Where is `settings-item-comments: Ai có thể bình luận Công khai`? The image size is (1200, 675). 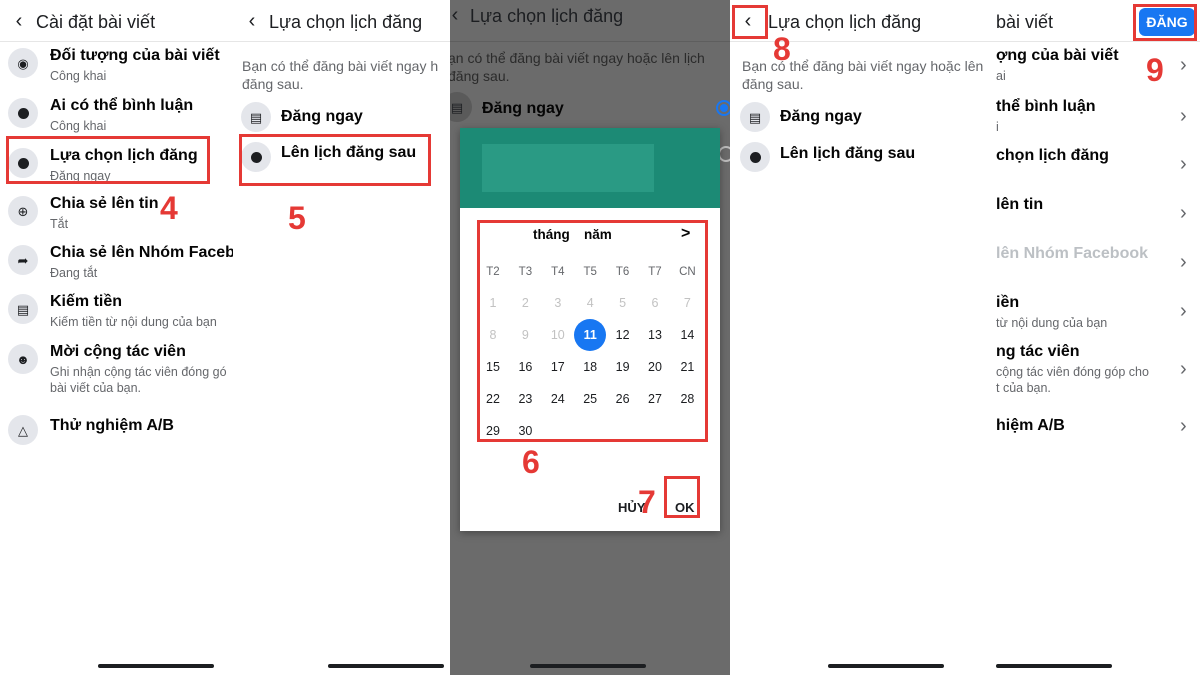 settings-item-comments: Ai có thể bình luận Công khai is located at coordinates (116, 120).